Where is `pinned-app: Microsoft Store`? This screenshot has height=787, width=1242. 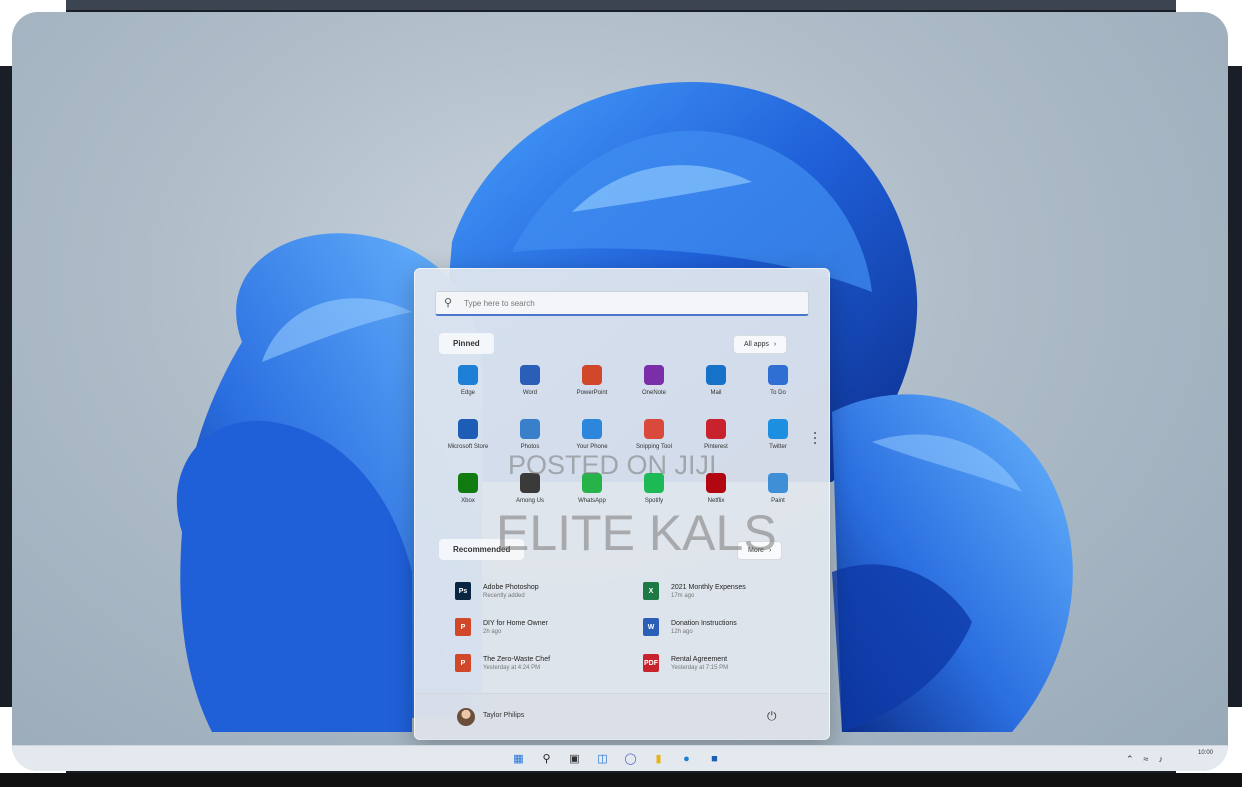 pinned-app: Microsoft Store is located at coordinates (468, 434).